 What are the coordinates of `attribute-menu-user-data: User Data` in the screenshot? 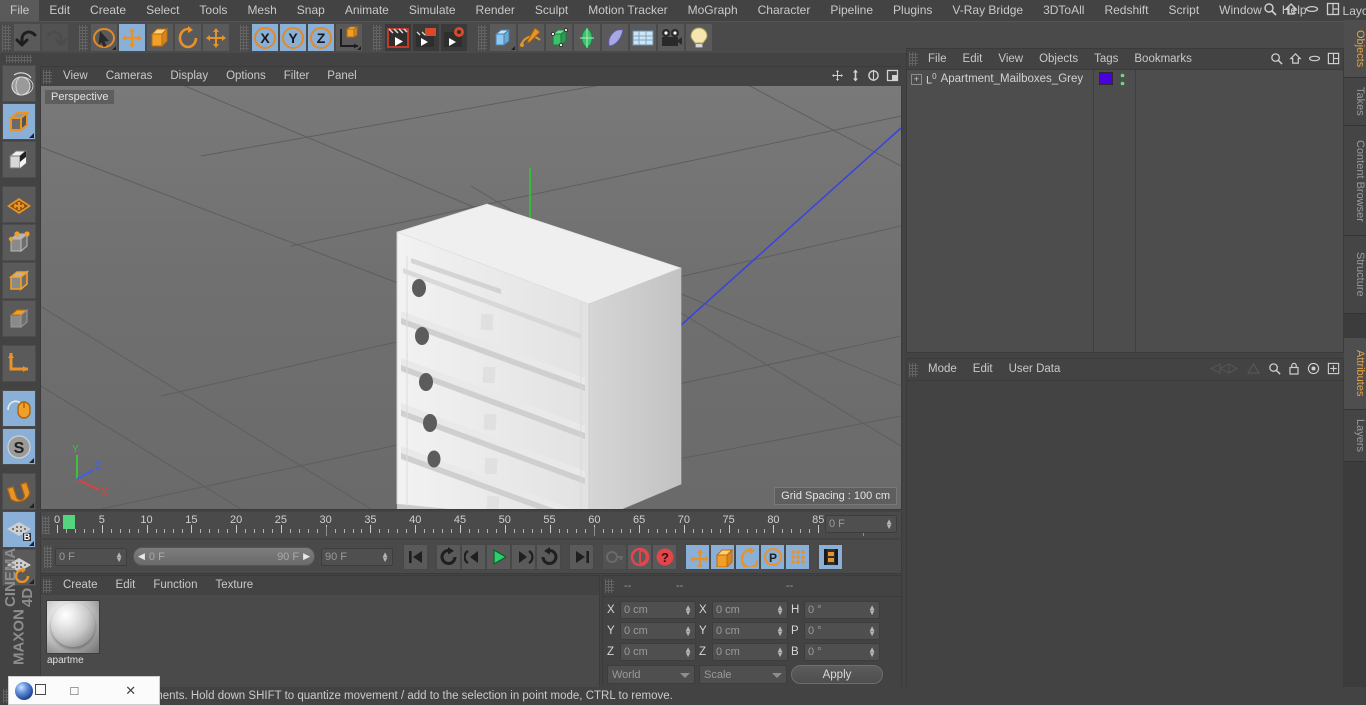 It's located at (1035, 369).